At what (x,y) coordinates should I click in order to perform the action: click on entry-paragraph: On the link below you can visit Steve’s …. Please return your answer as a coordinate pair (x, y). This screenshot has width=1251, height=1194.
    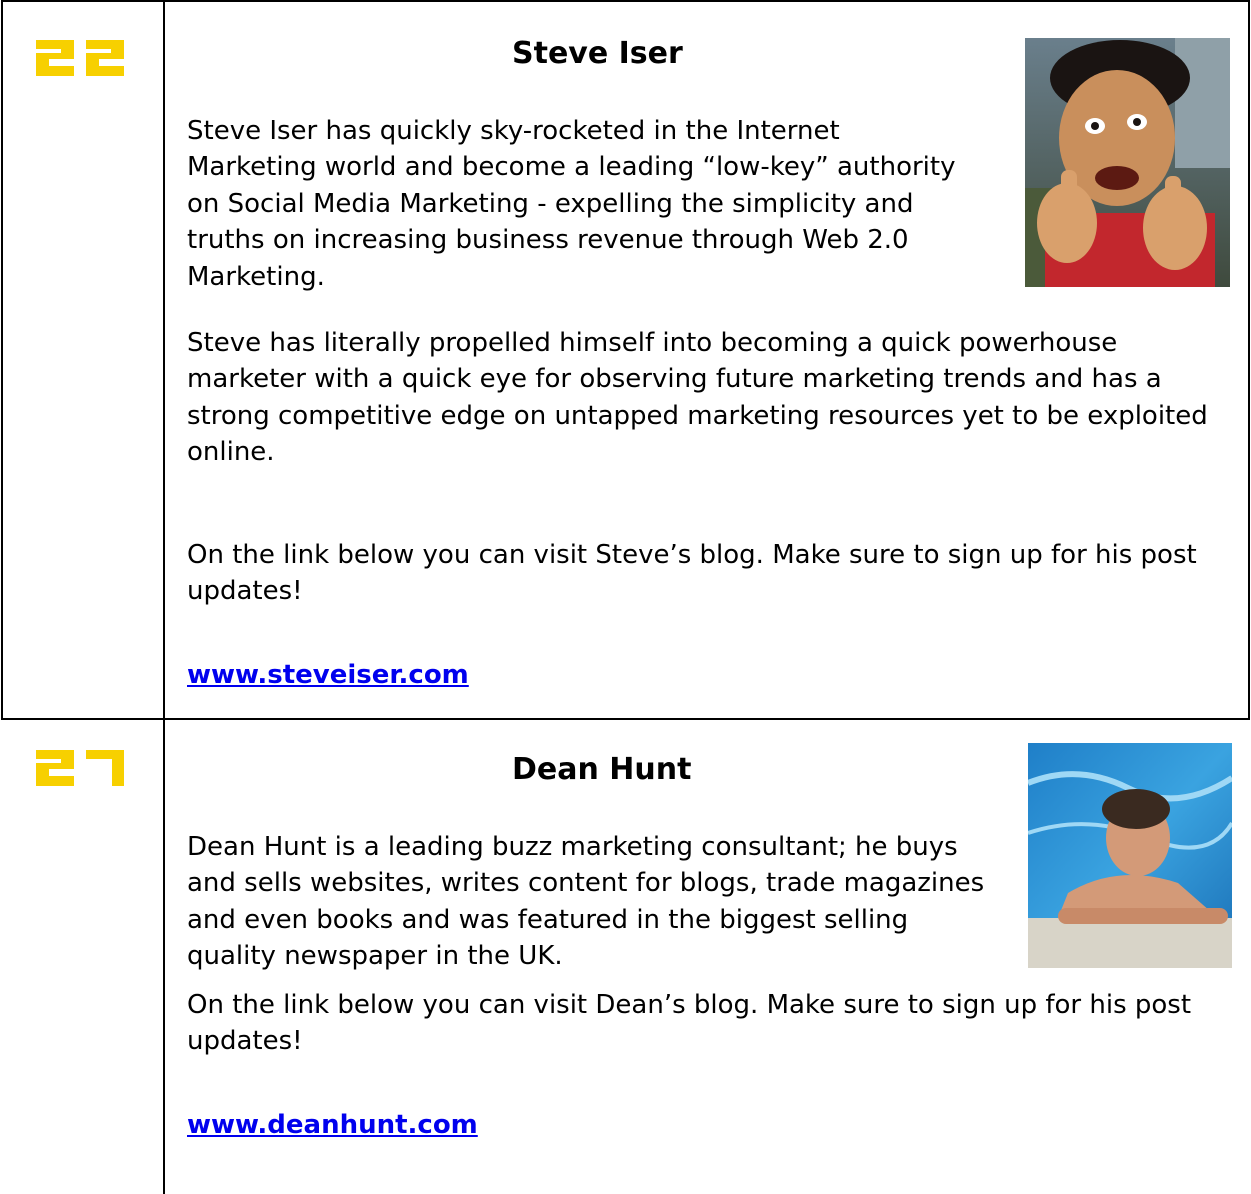
    Looking at the image, I should click on (692, 573).